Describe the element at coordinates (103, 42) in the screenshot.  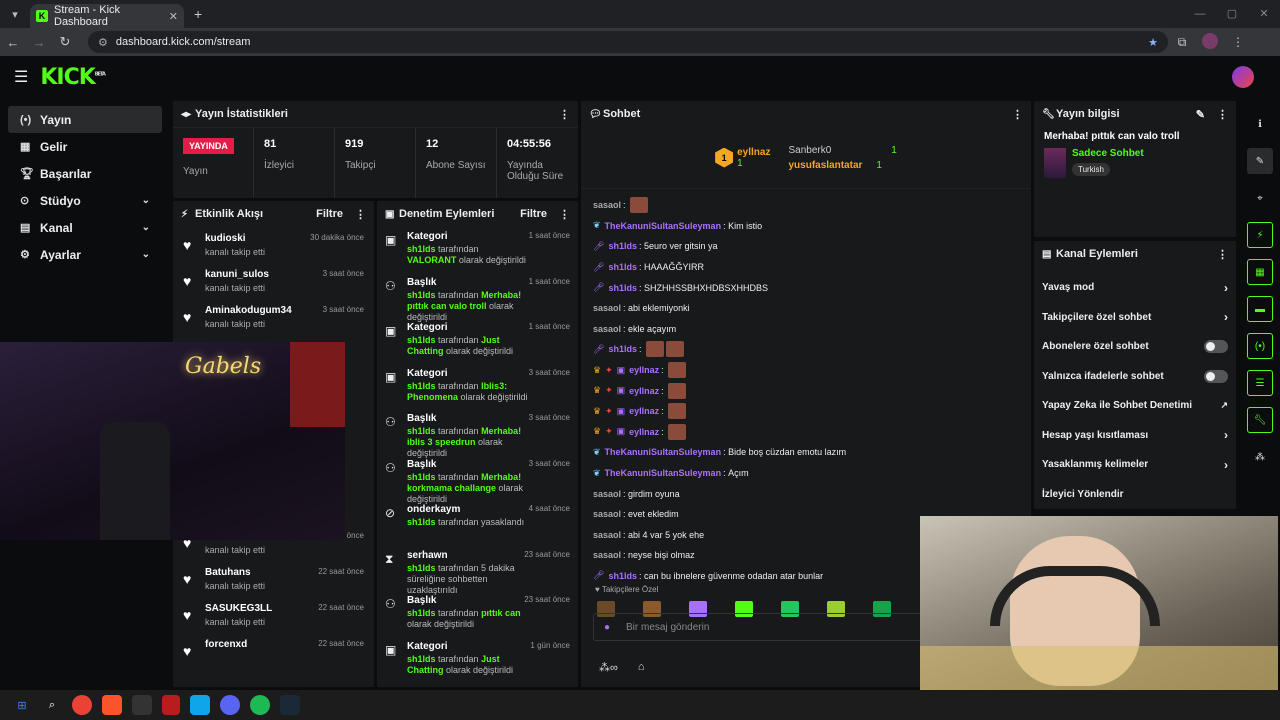
I see `site-info-icon: ⚙` at that location.